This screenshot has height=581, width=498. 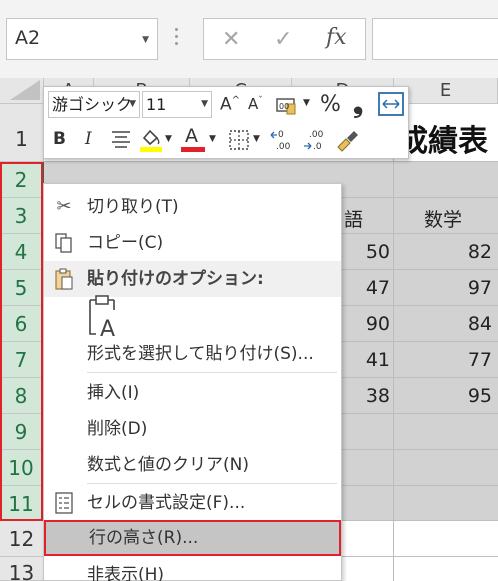 What do you see at coordinates (64, 206) in the screenshot?
I see `scissors-icon: ✂` at bounding box center [64, 206].